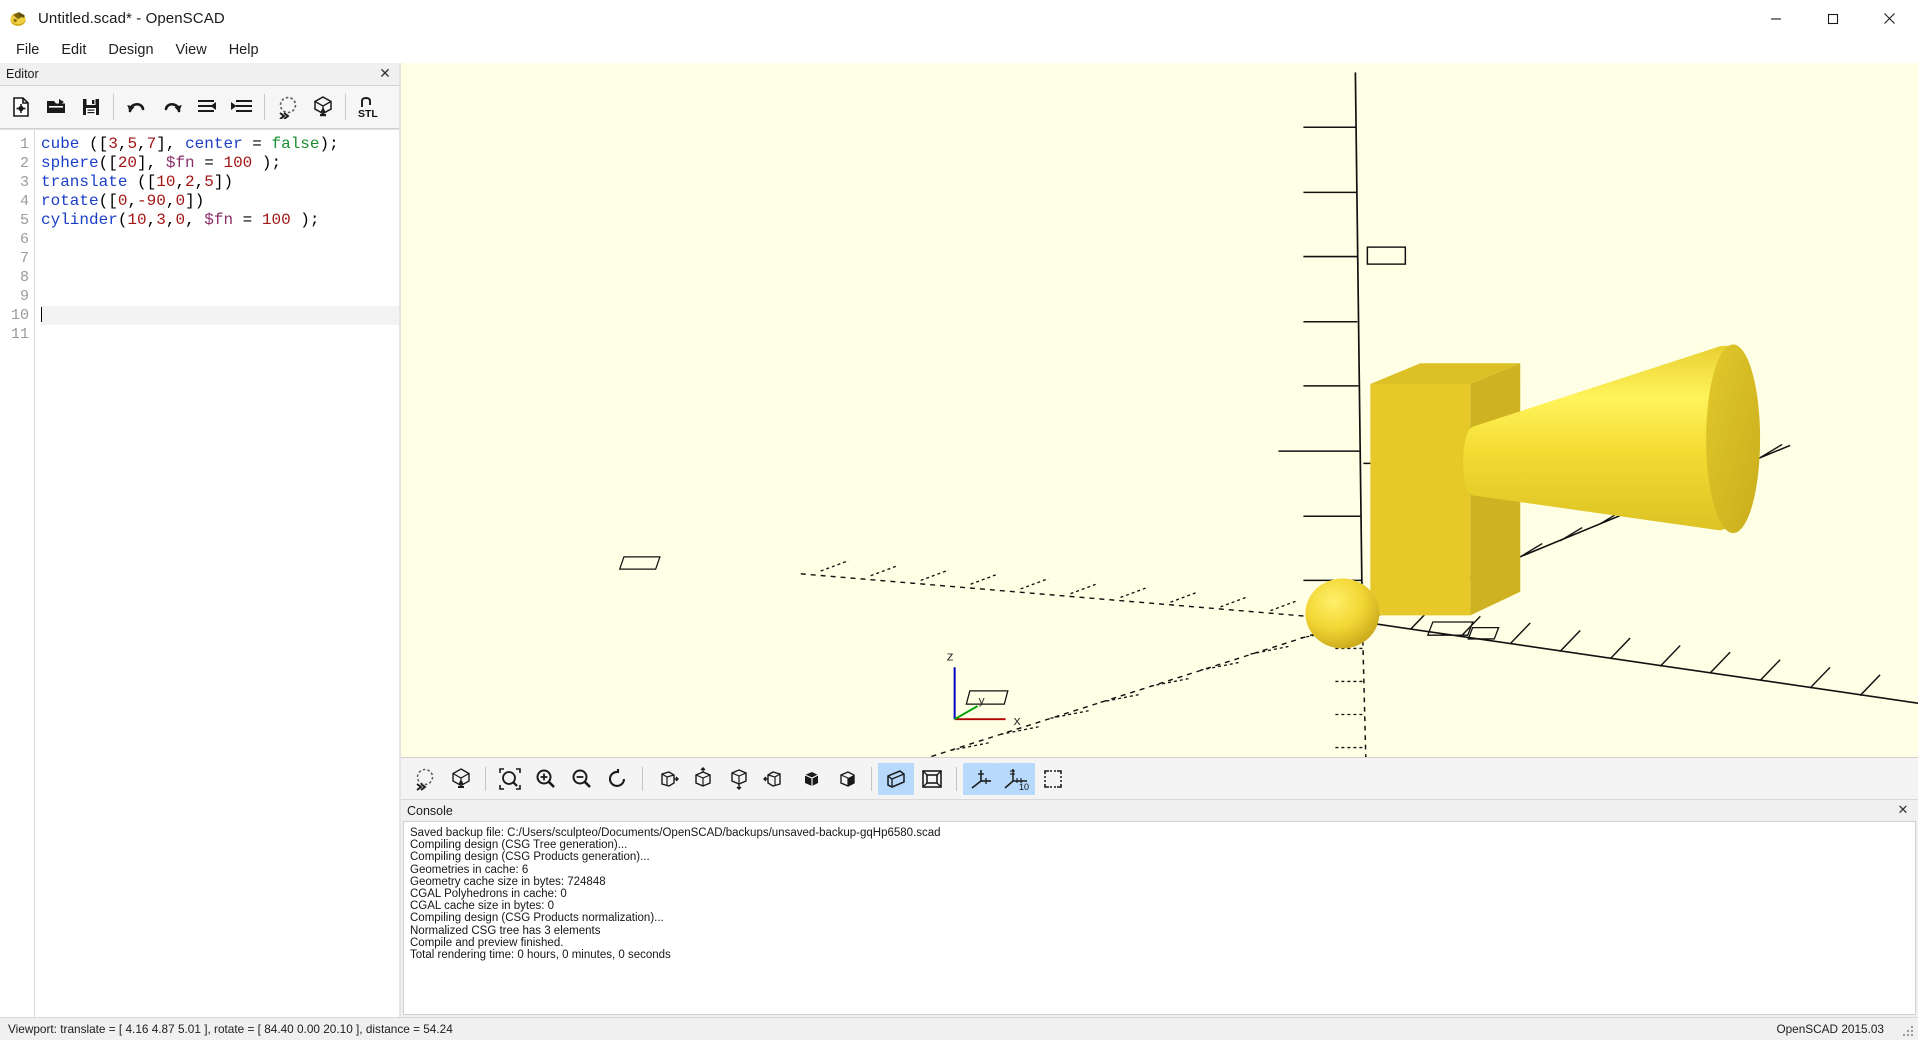 This screenshot has height=1040, width=1918. I want to click on menu-design: Design, so click(130, 50).